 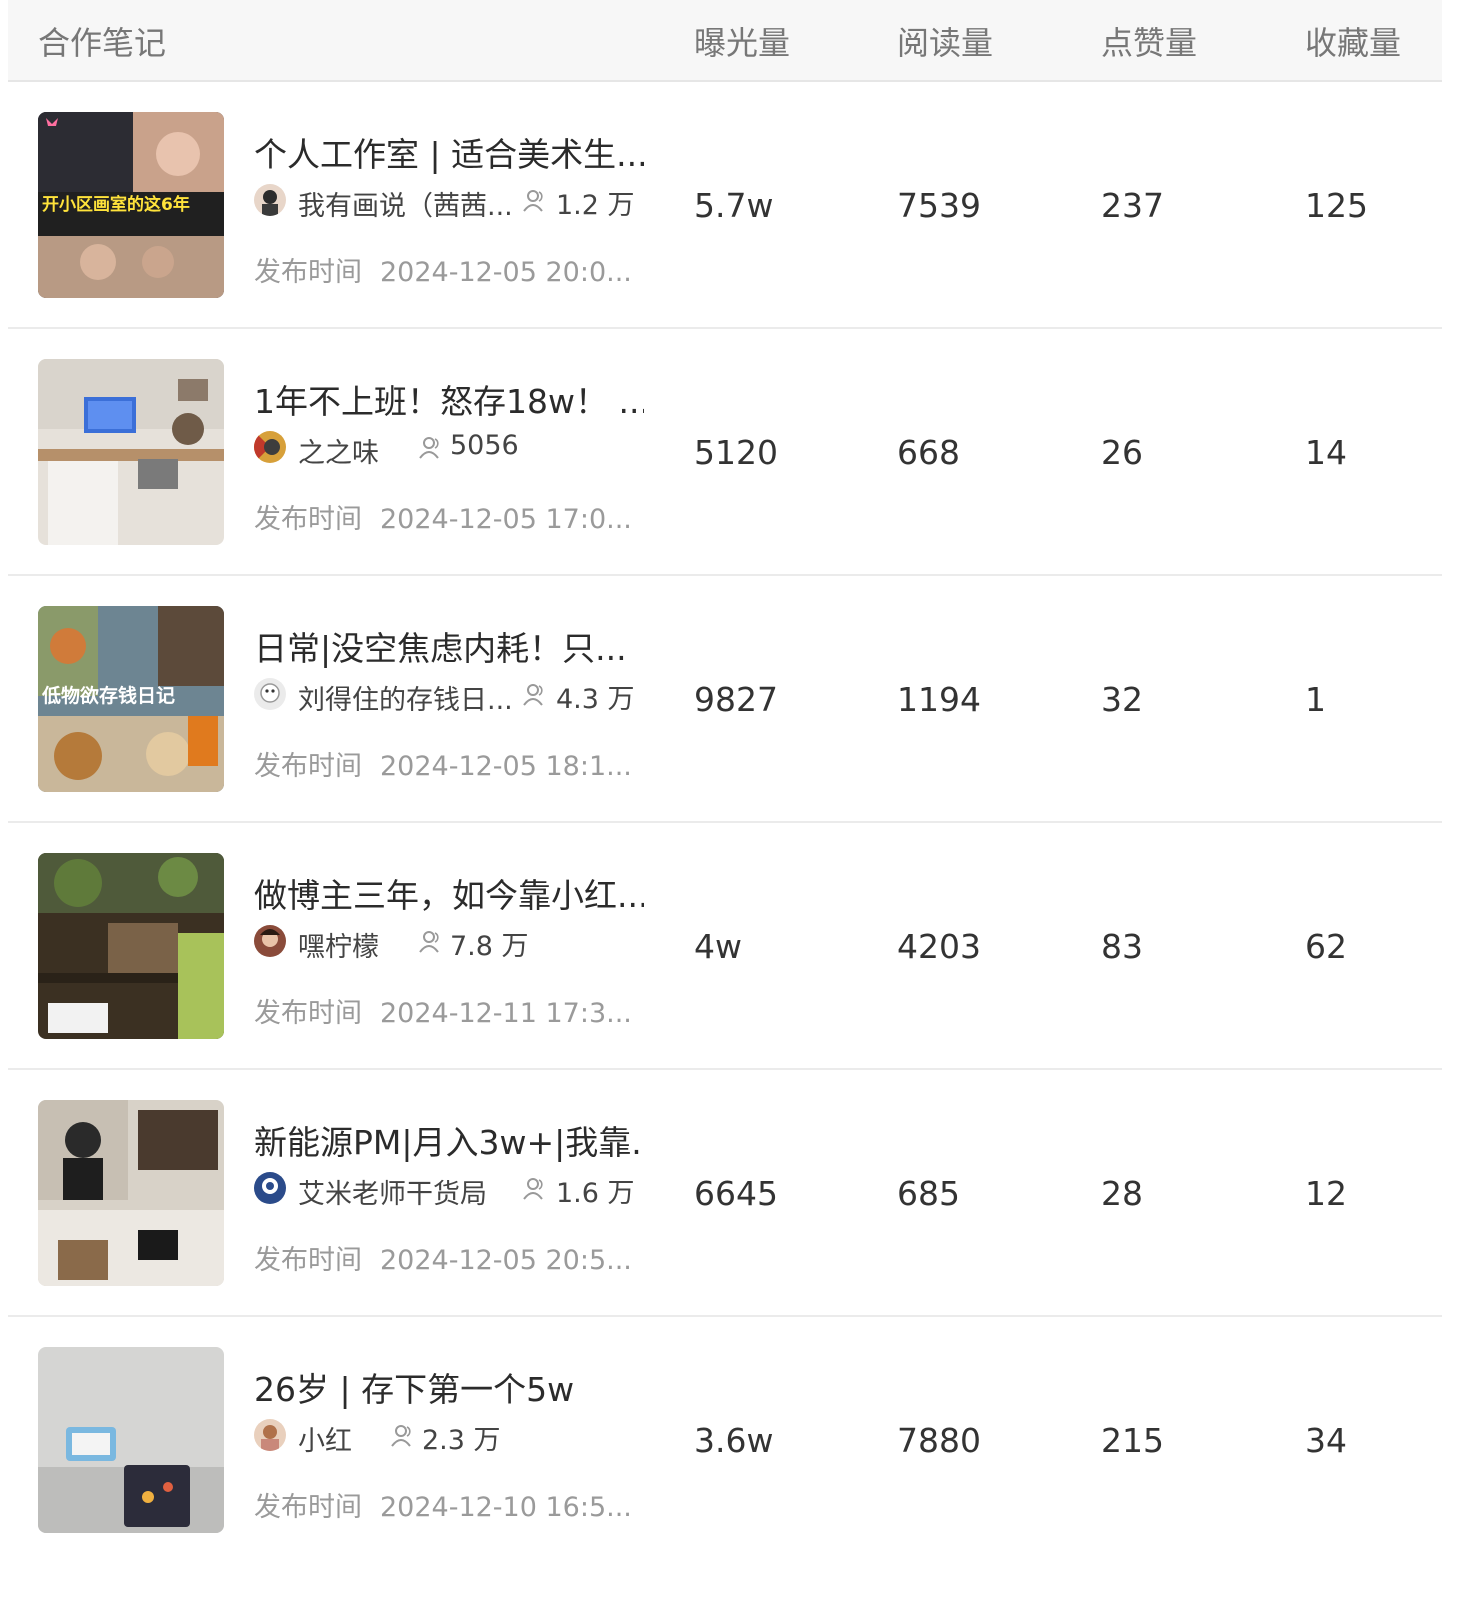 What do you see at coordinates (1326, 1440) in the screenshot?
I see `favorites-value: 34` at bounding box center [1326, 1440].